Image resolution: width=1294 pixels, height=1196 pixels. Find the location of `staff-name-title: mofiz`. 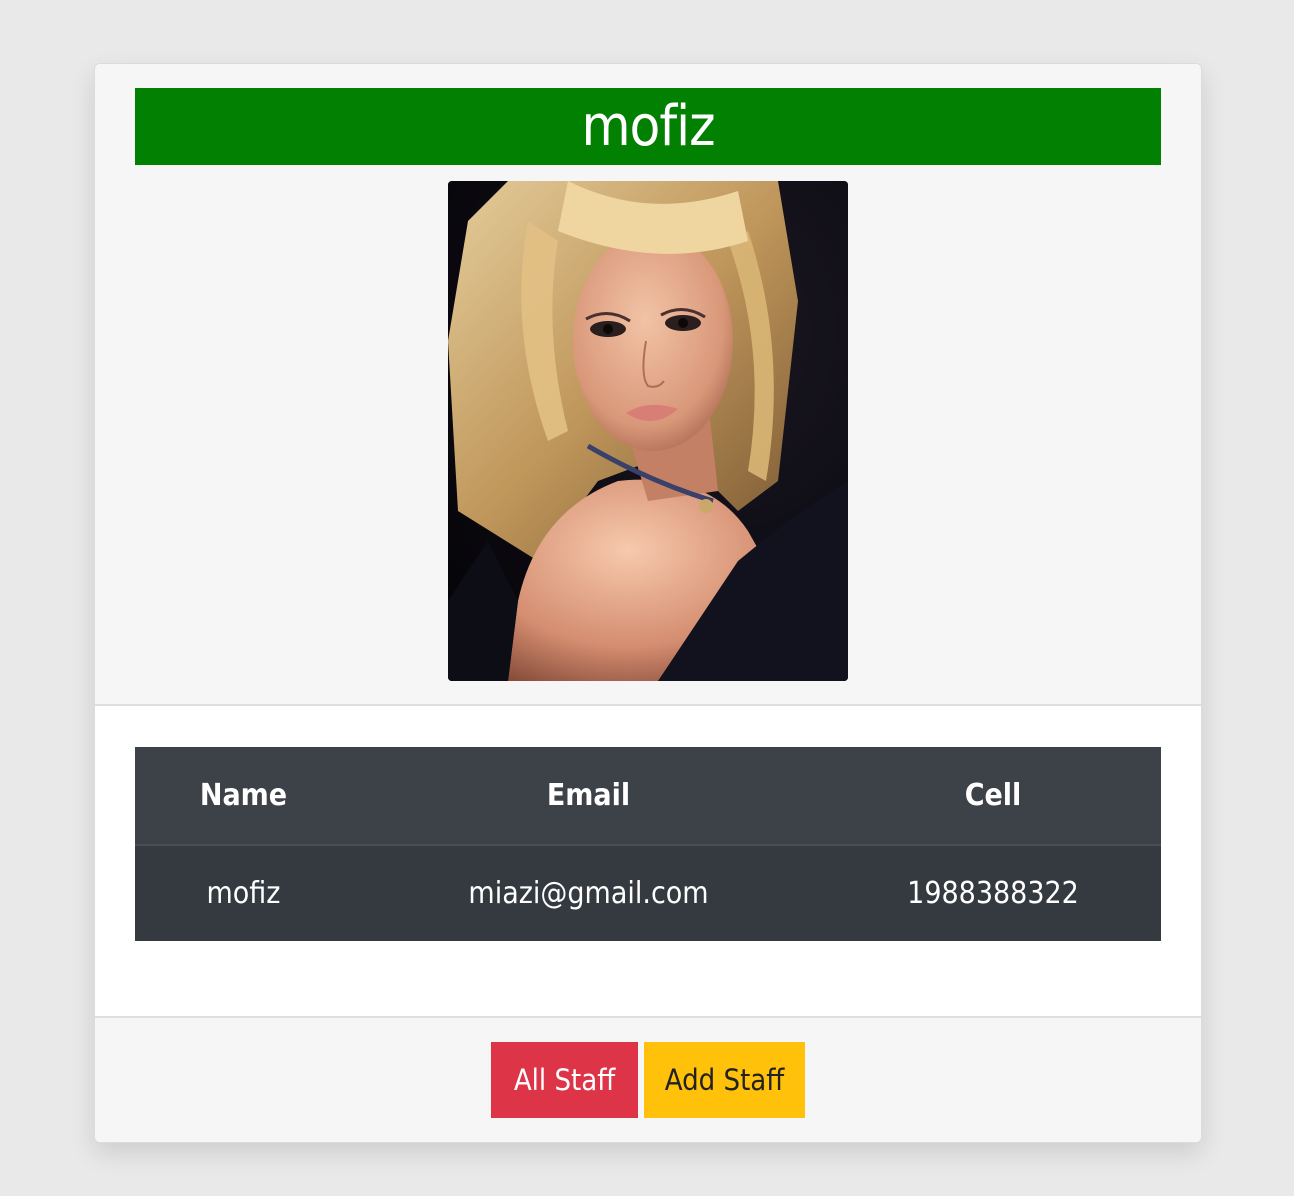

staff-name-title: mofiz is located at coordinates (648, 126).